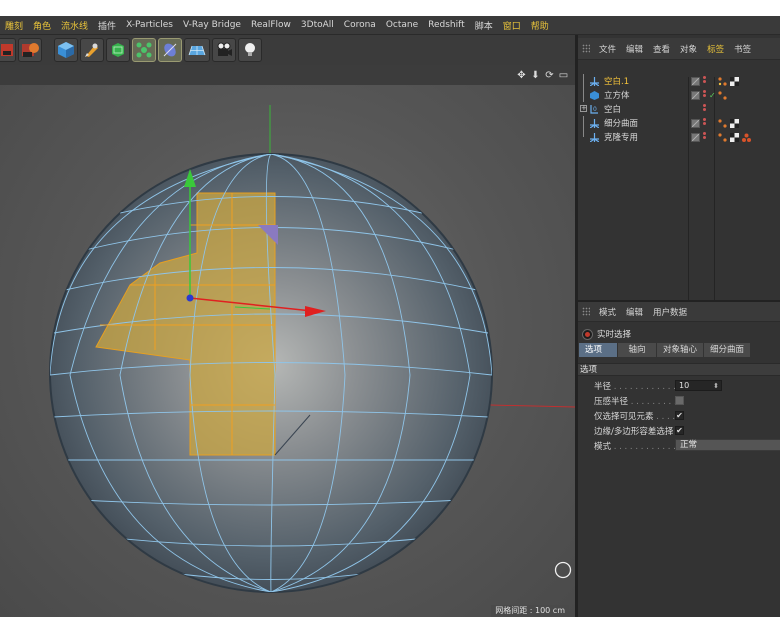  I want to click on mode-dropdown: 正常, so click(727, 445).